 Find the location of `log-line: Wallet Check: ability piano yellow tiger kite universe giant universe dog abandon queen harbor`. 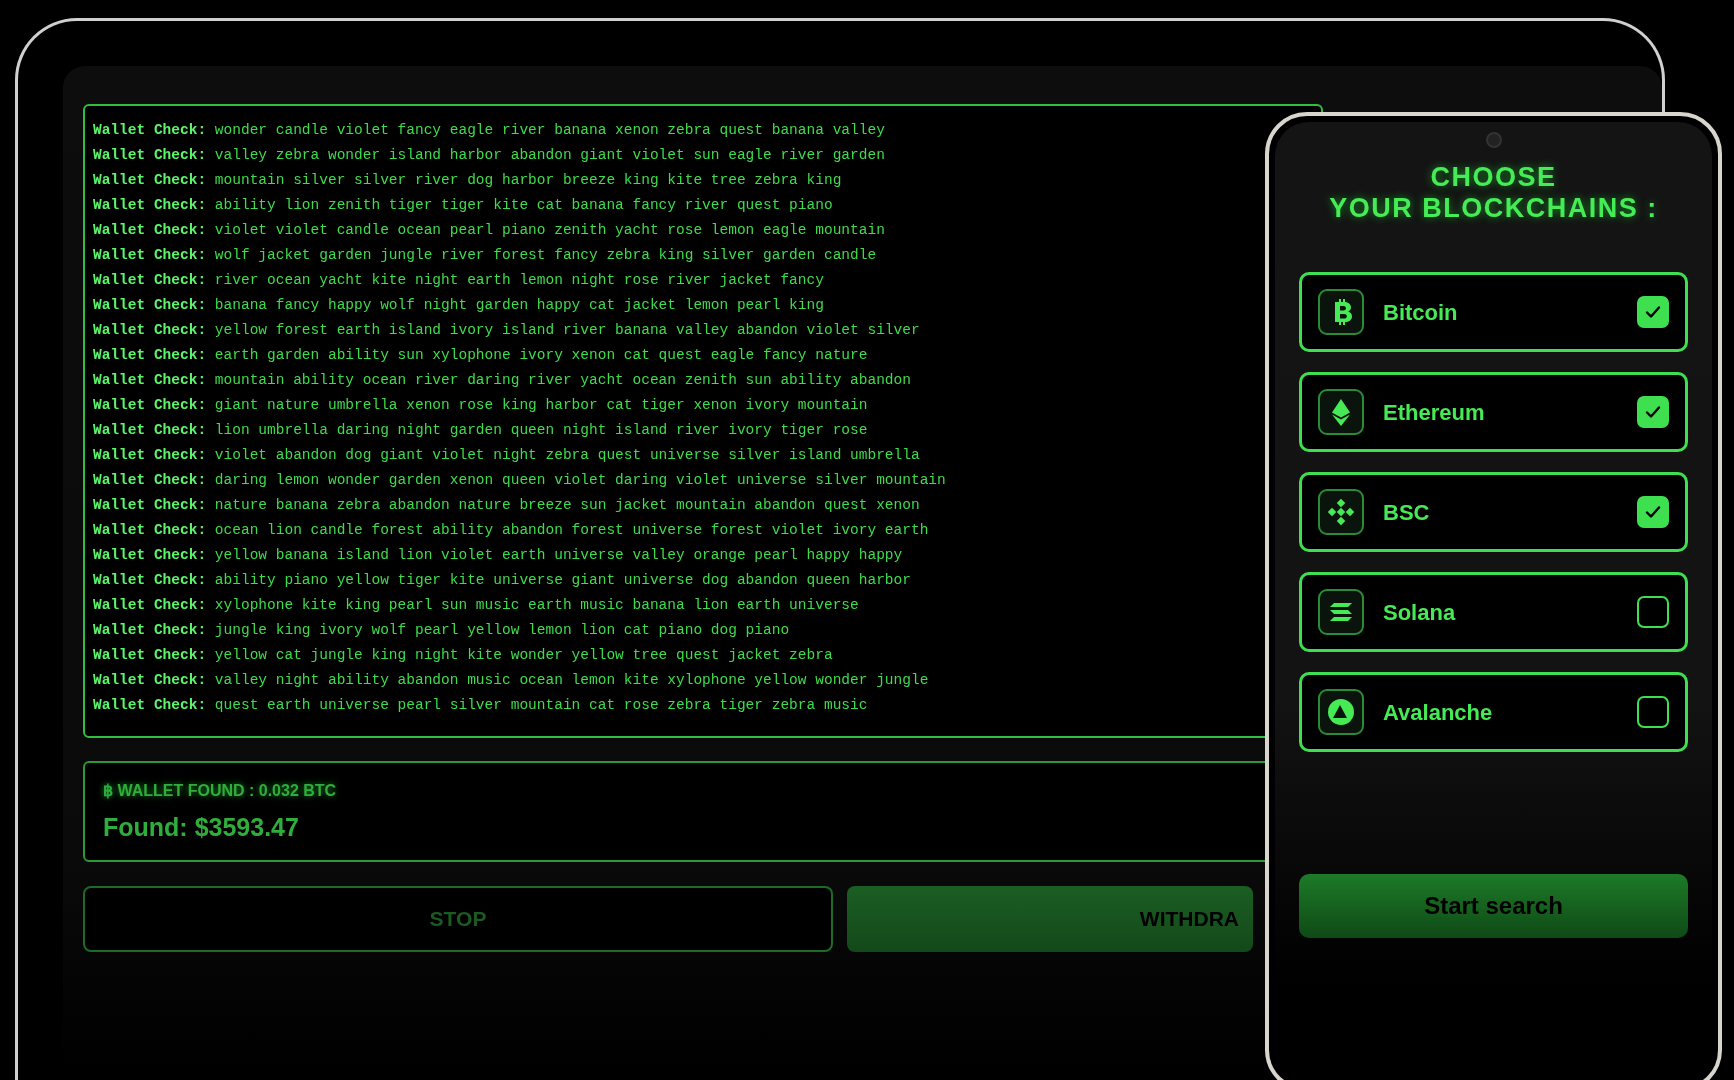

log-line: Wallet Check: ability piano yellow tiger kite universe giant universe dog abandon queen harbor is located at coordinates (502, 580).